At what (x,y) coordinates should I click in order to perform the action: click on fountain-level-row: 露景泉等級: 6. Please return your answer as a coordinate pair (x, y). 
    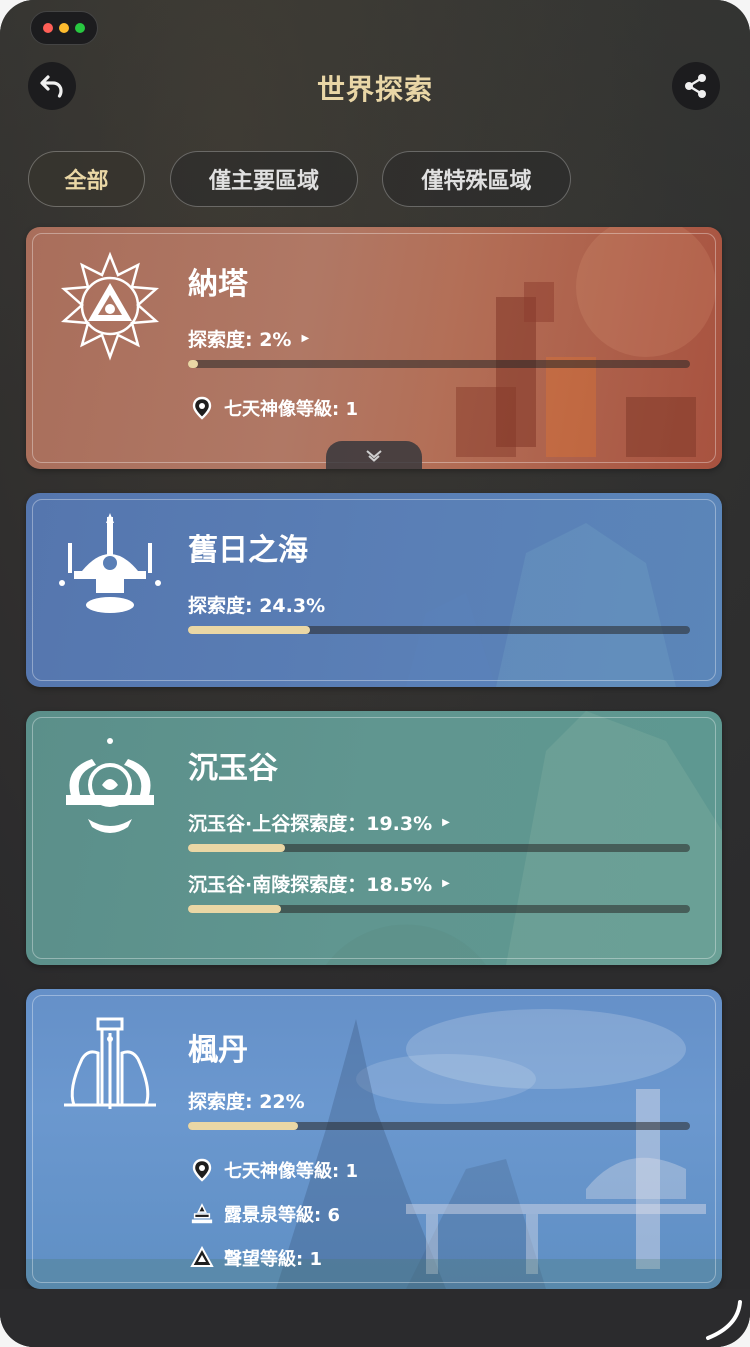
    Looking at the image, I should click on (265, 1214).